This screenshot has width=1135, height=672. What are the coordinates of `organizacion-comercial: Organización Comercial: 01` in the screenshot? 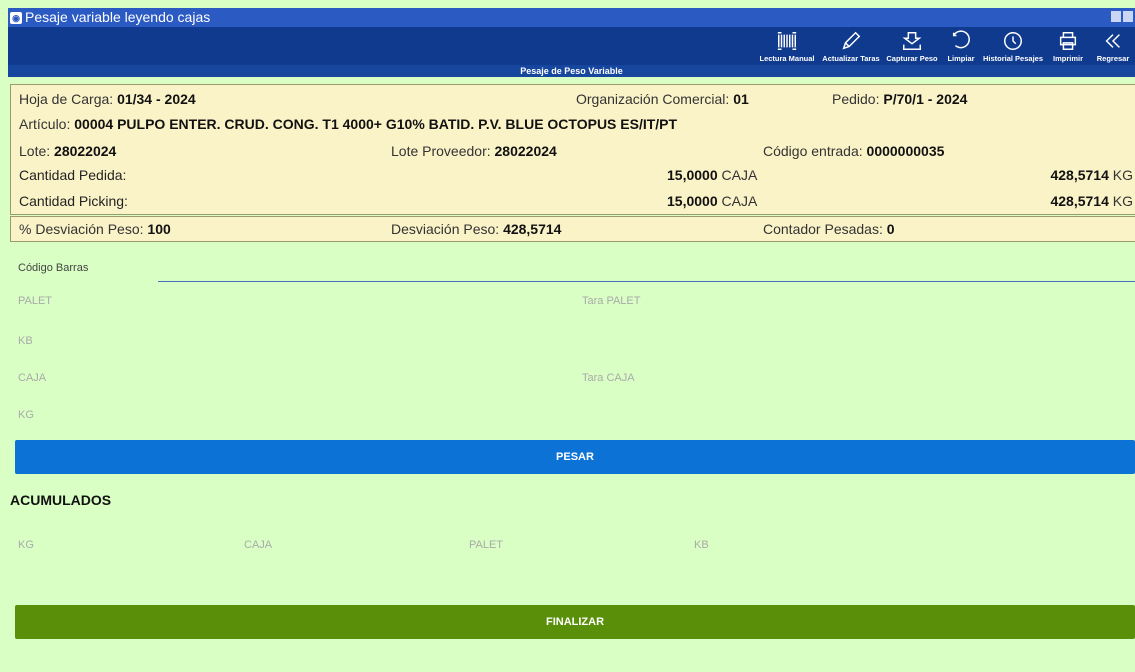 It's located at (662, 99).